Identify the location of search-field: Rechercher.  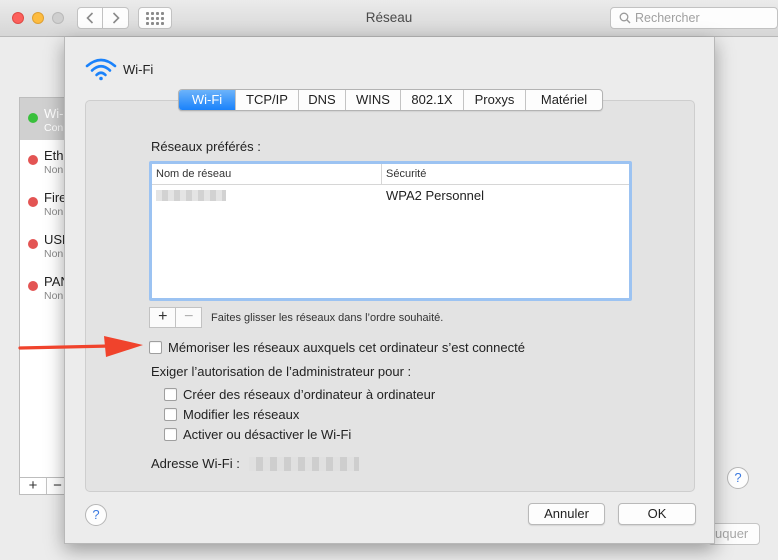
(694, 18).